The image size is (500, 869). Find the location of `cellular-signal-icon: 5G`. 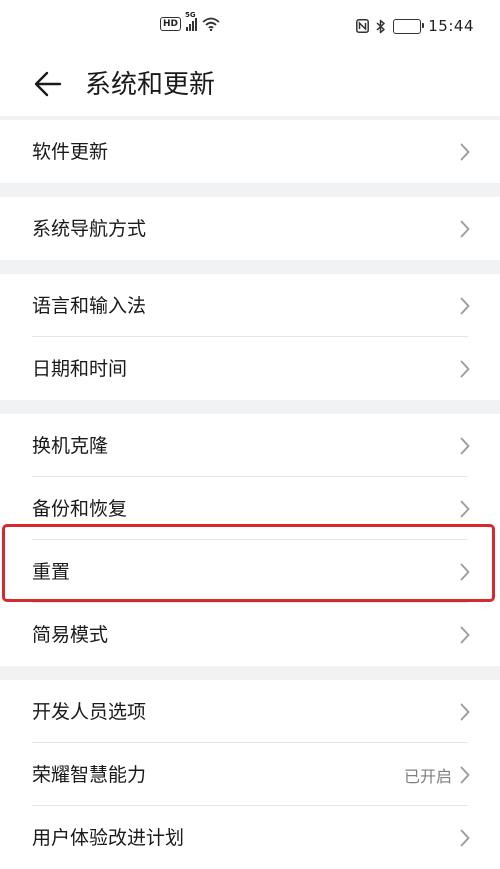

cellular-signal-icon: 5G is located at coordinates (191, 21).